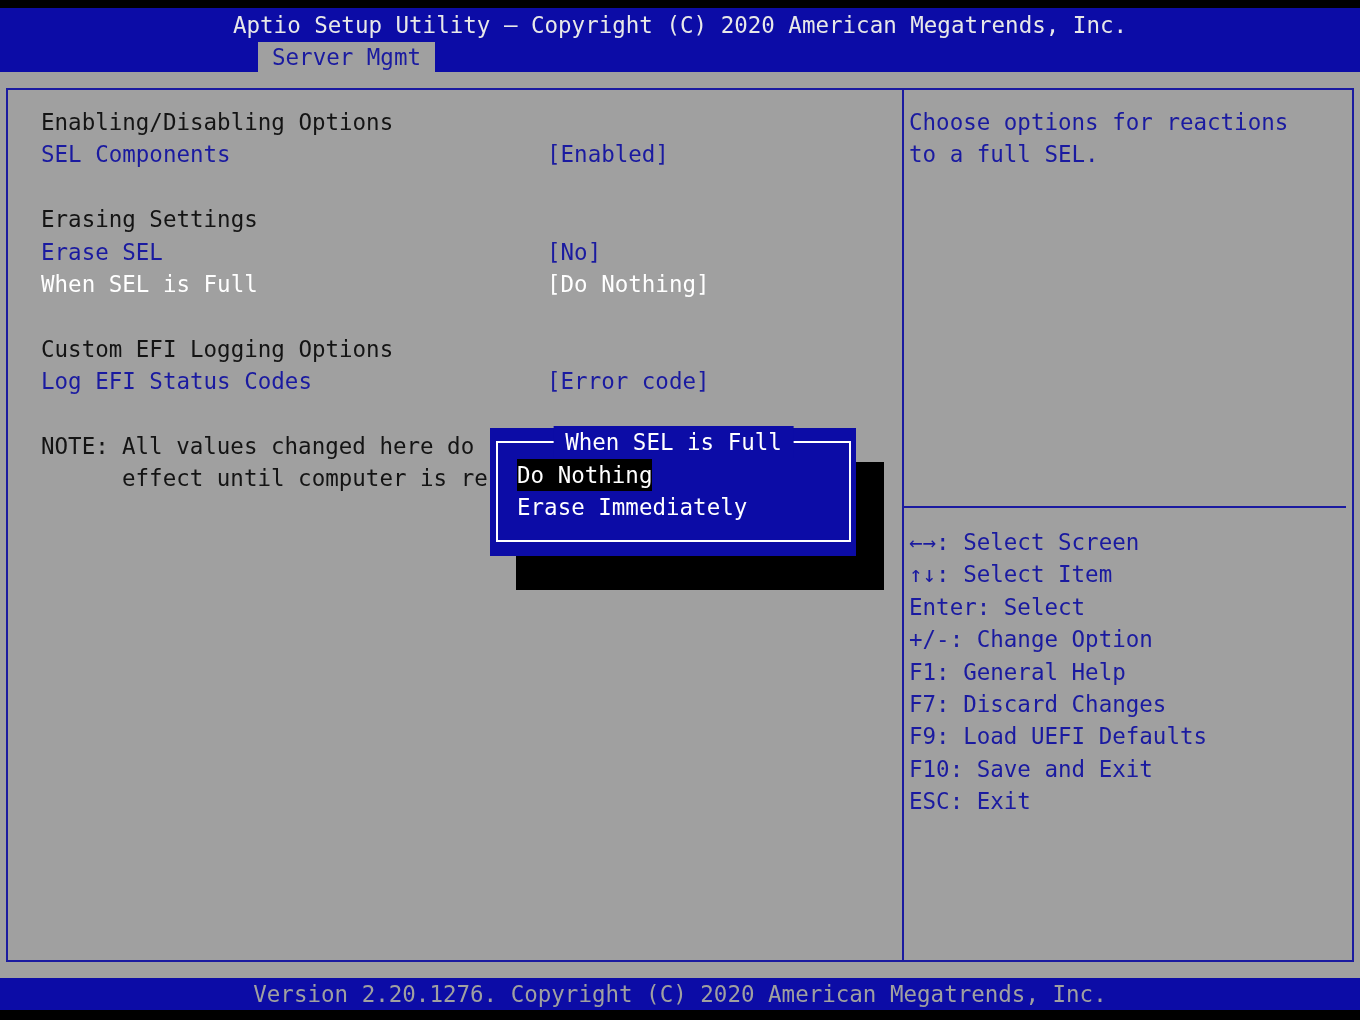 The height and width of the screenshot is (1020, 1360). I want to click on version-text: Version 2.20.1276. Copyright (C) 2020 American Megatrends, Inc., so click(680, 994).